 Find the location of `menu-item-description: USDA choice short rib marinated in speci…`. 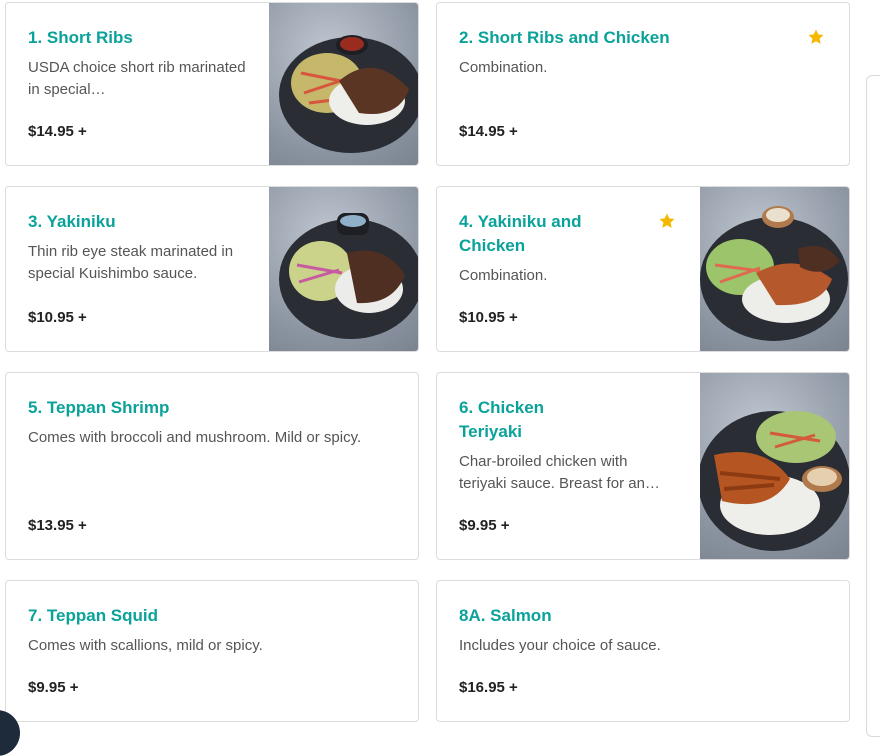

menu-item-description: USDA choice short rib marinated in speci… is located at coordinates (137, 78).